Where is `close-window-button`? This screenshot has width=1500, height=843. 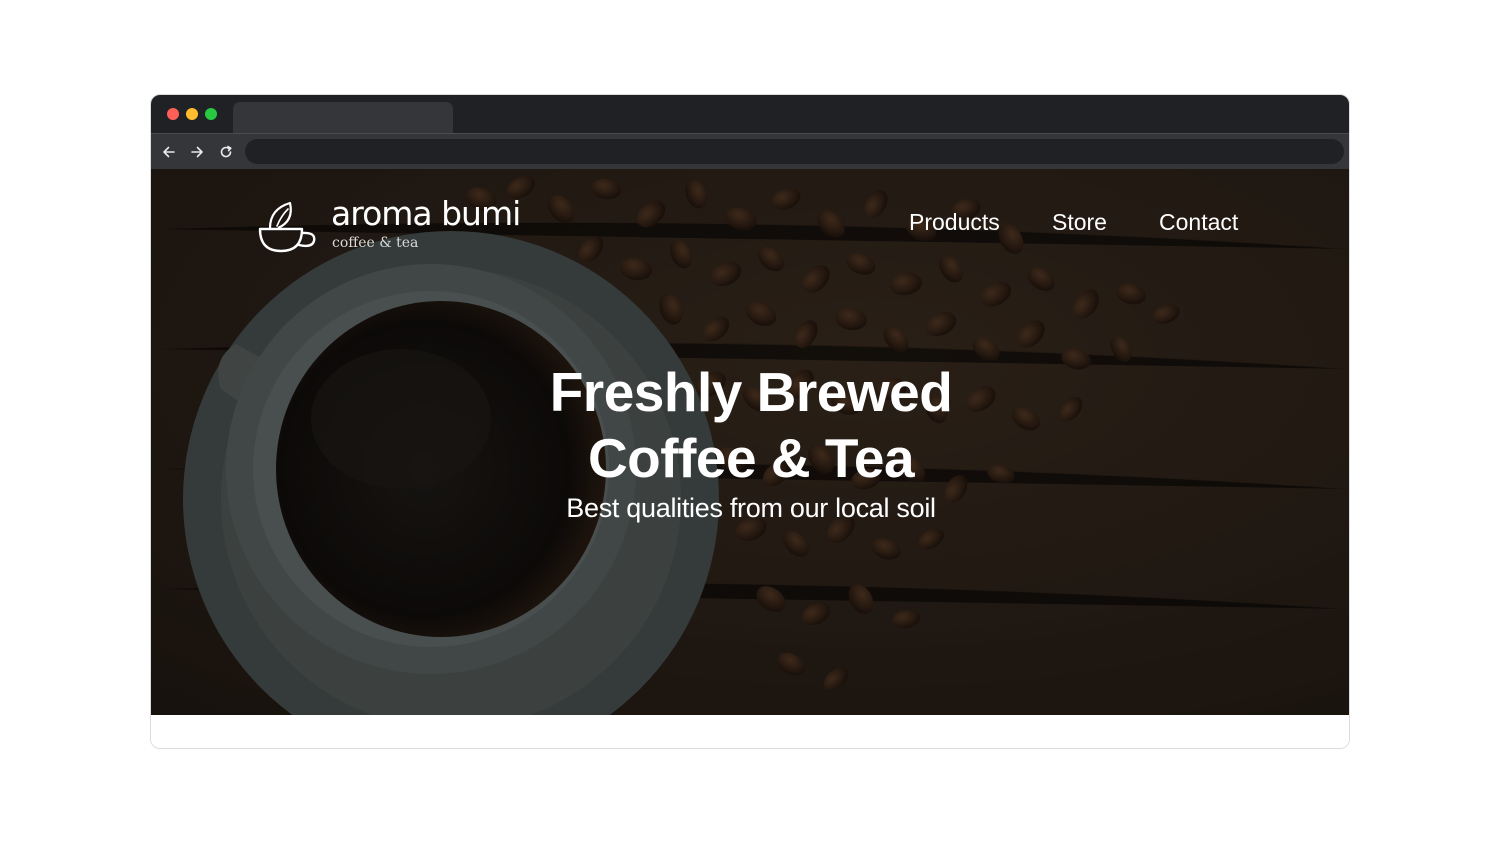
close-window-button is located at coordinates (173, 114).